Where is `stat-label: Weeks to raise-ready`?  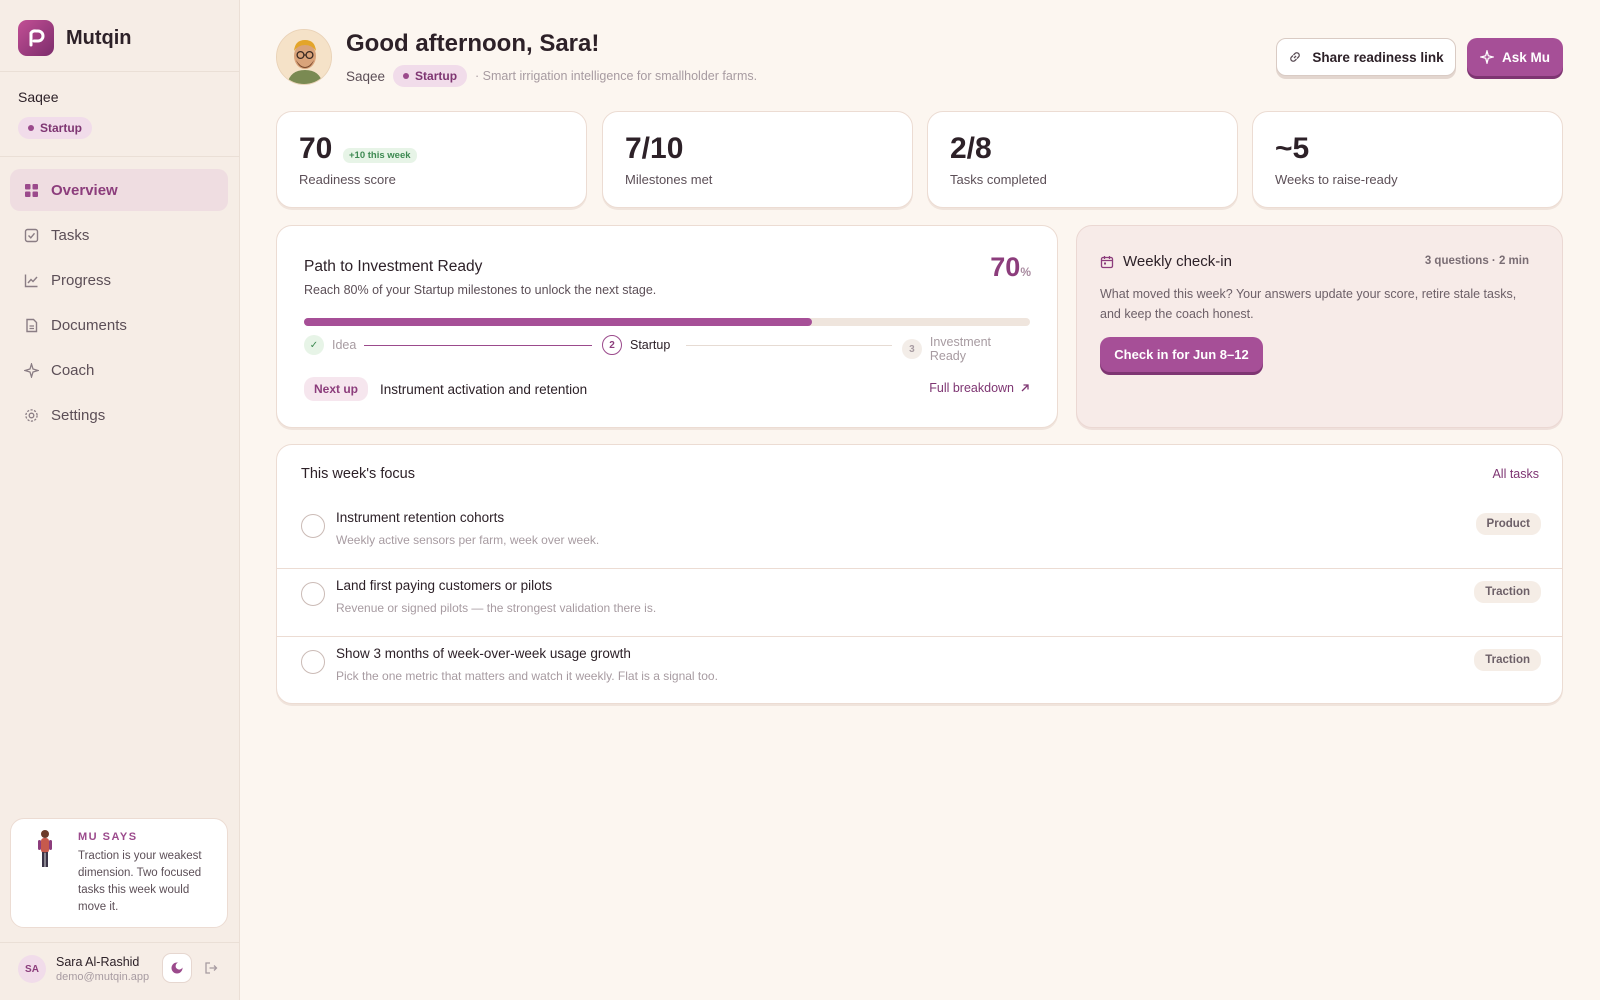 stat-label: Weeks to raise-ready is located at coordinates (1336, 179).